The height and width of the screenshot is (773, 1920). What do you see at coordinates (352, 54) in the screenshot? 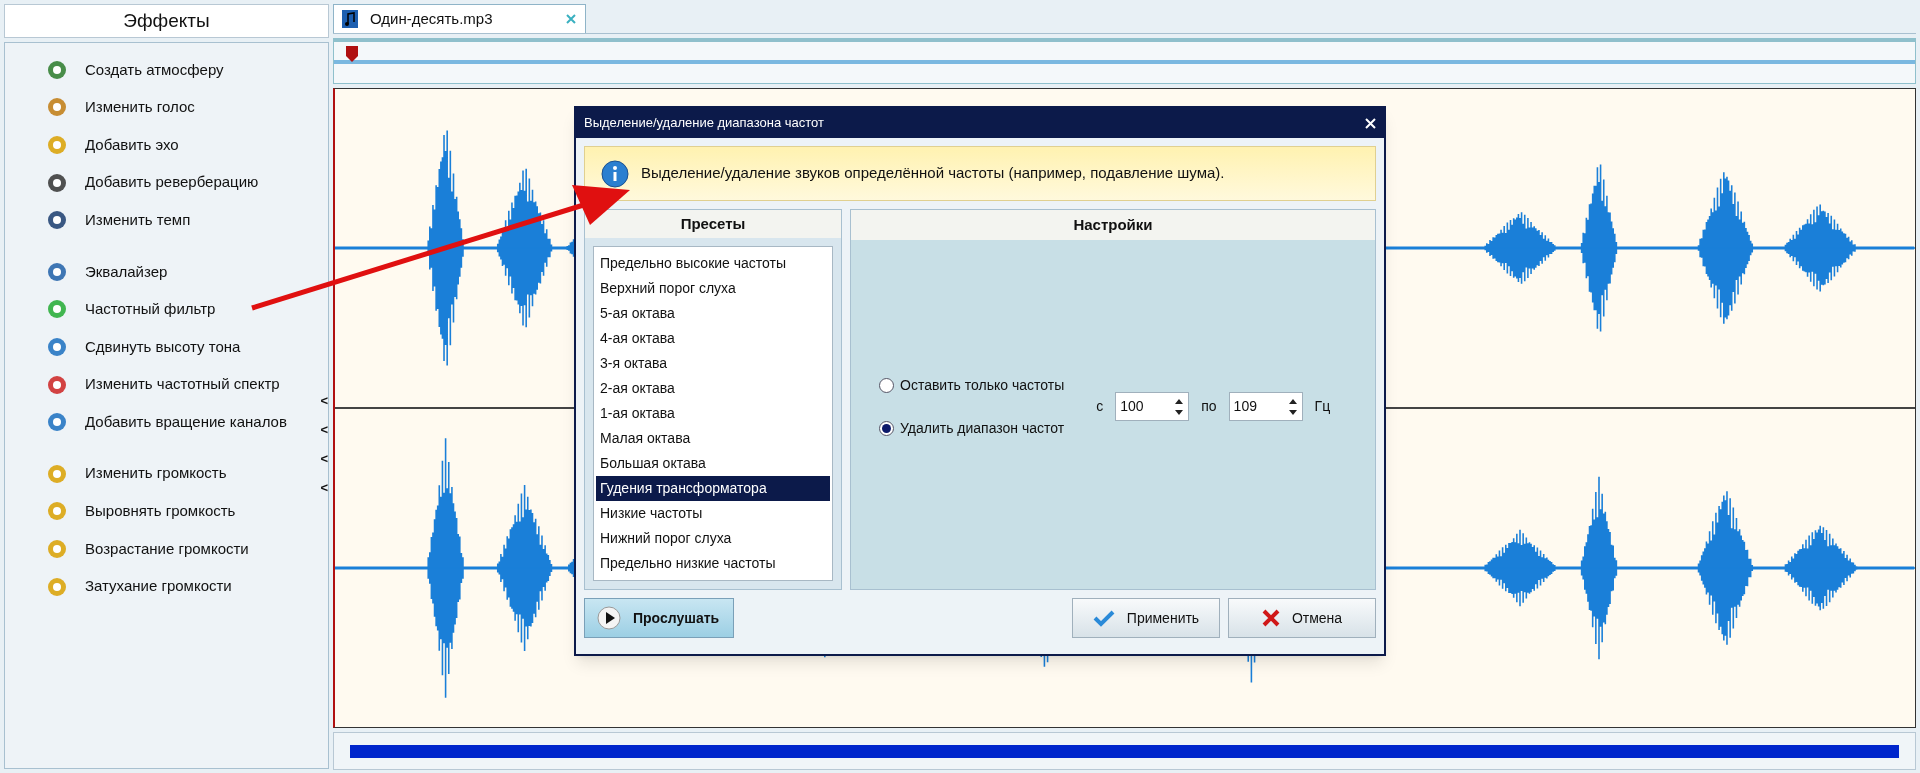
I see `playhead-marker-icon` at bounding box center [352, 54].